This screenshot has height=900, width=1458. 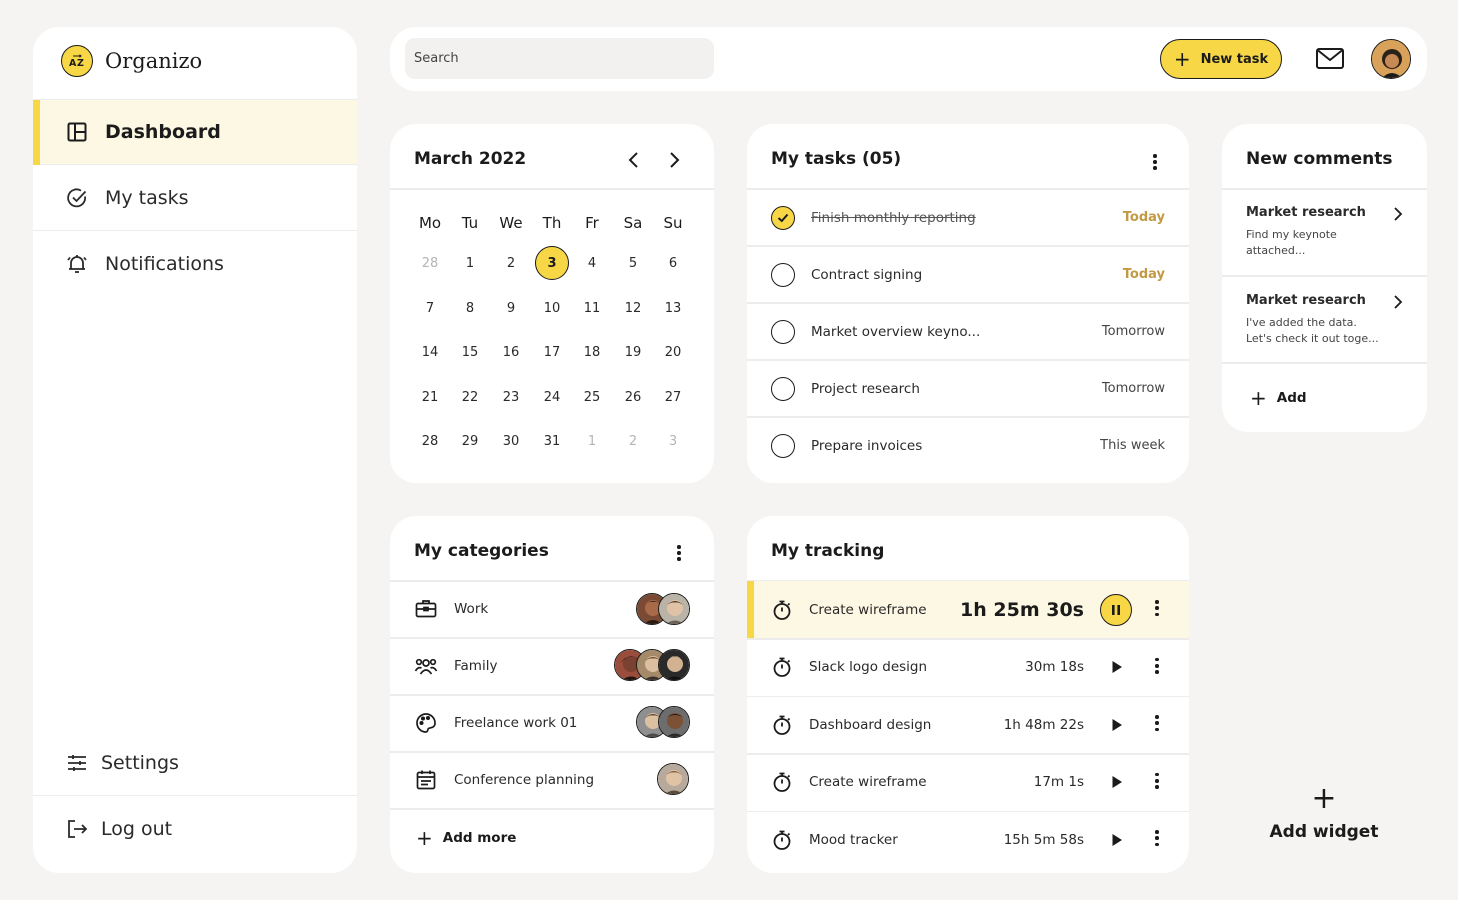 I want to click on app-name: Organizo, so click(x=154, y=61).